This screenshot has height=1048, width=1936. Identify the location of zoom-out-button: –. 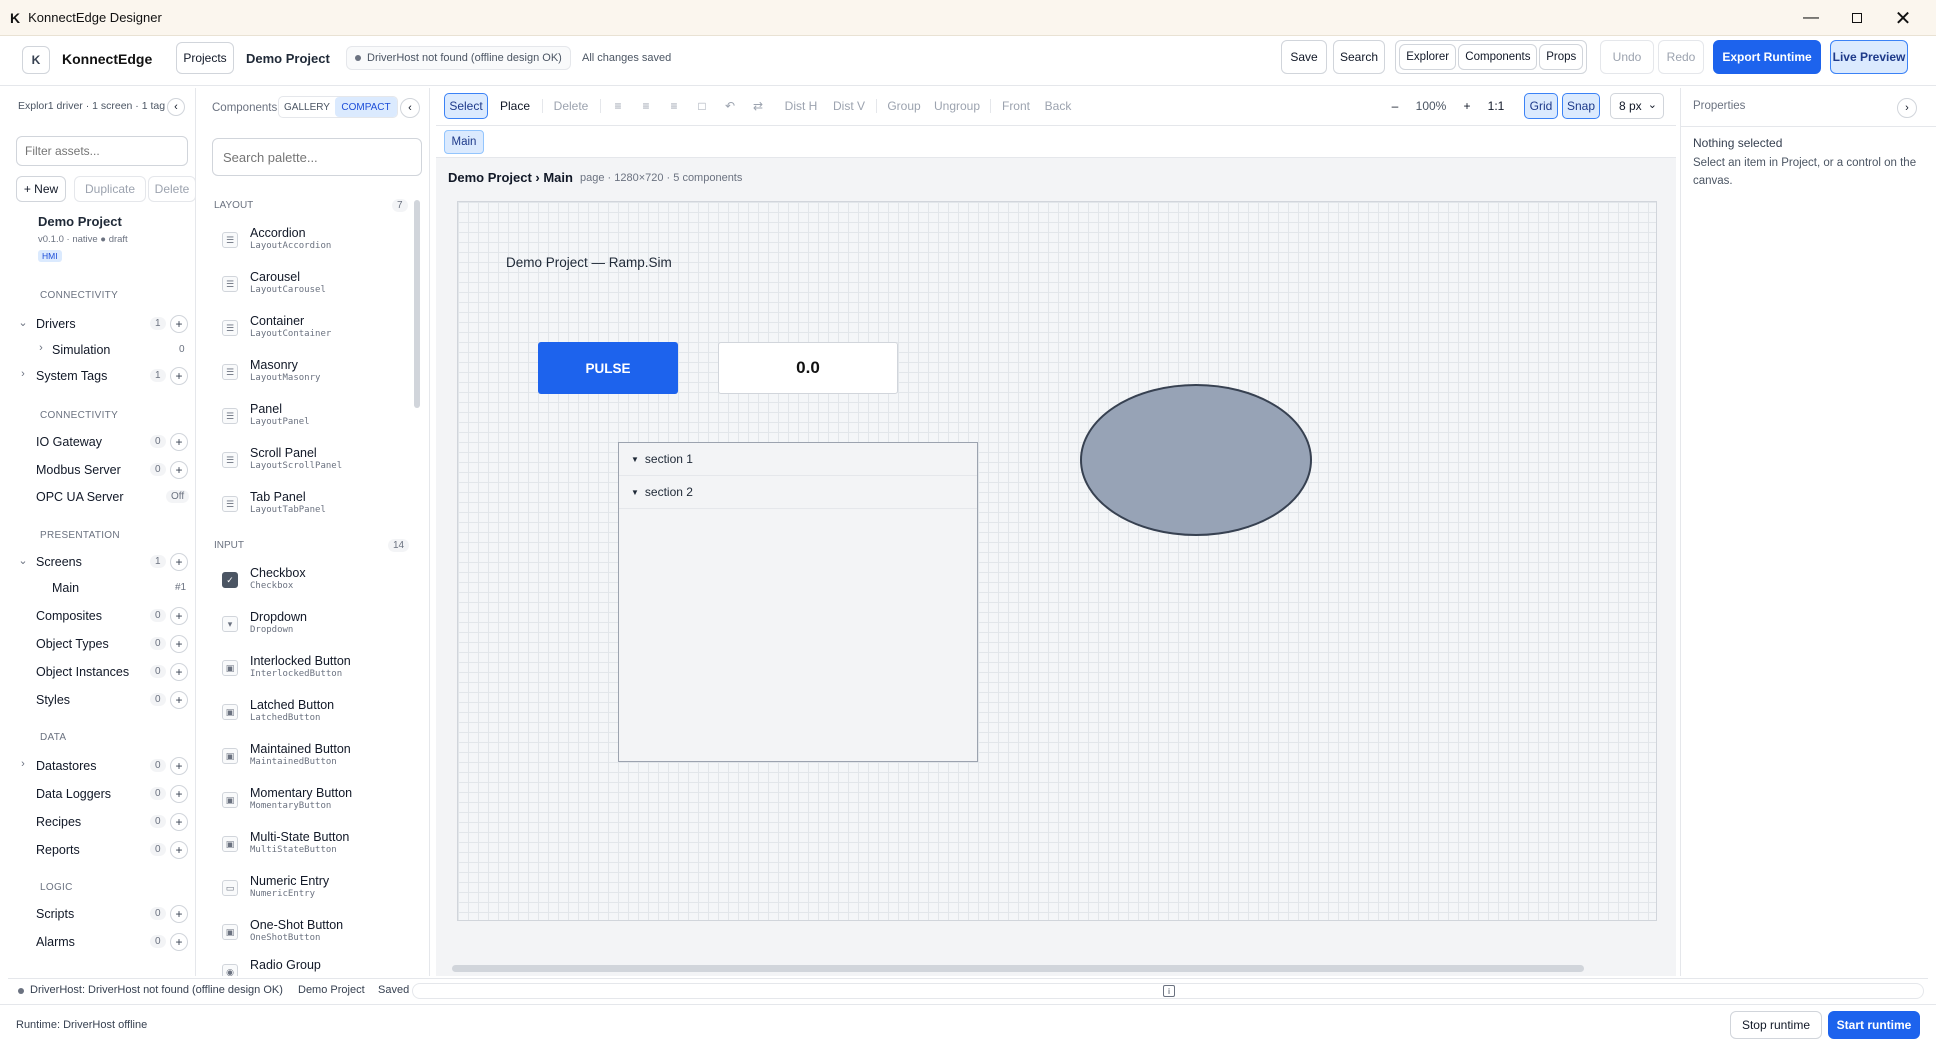
(1395, 106).